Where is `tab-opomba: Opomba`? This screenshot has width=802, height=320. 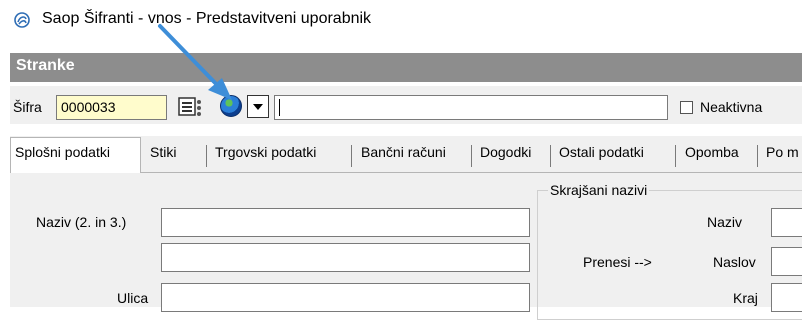
tab-opomba: Opomba is located at coordinates (712, 152).